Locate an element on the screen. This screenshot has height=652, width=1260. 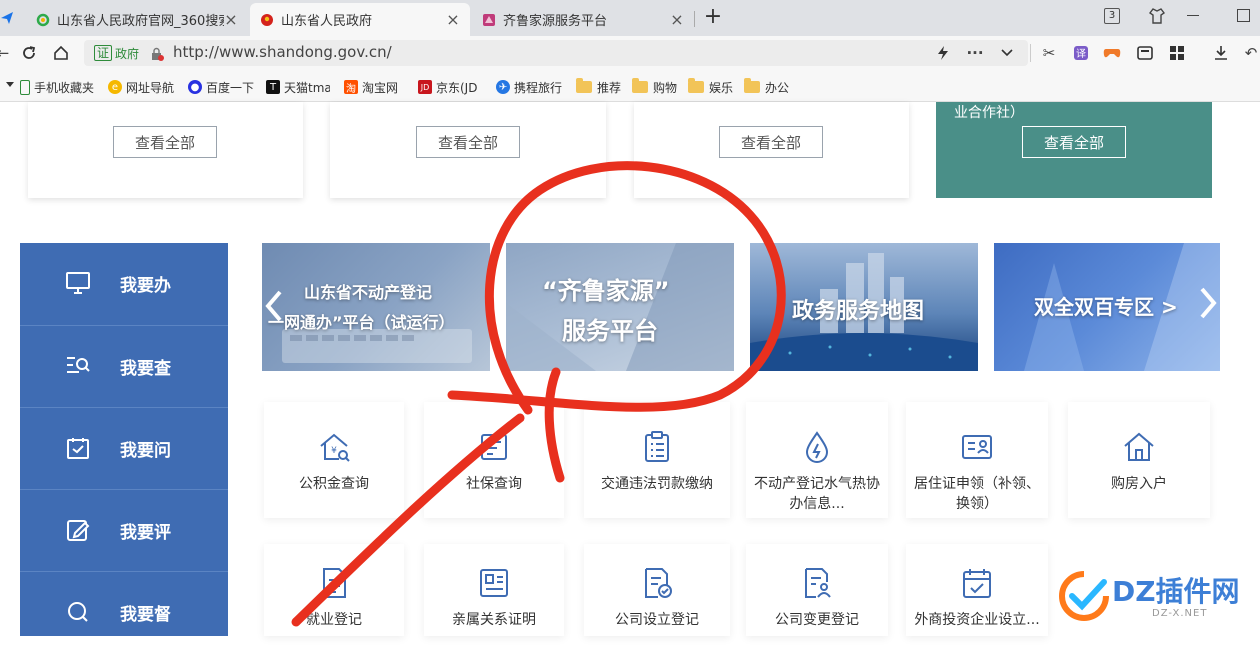
search-360-icon is located at coordinates (43, 19).